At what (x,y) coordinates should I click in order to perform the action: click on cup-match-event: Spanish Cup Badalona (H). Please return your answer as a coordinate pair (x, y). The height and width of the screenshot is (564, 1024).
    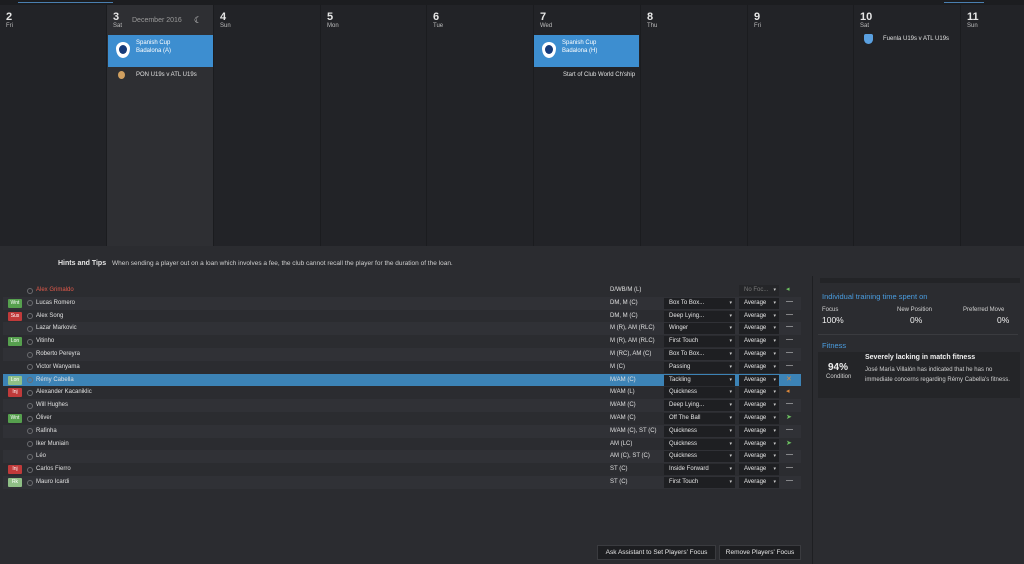
    Looking at the image, I should click on (586, 51).